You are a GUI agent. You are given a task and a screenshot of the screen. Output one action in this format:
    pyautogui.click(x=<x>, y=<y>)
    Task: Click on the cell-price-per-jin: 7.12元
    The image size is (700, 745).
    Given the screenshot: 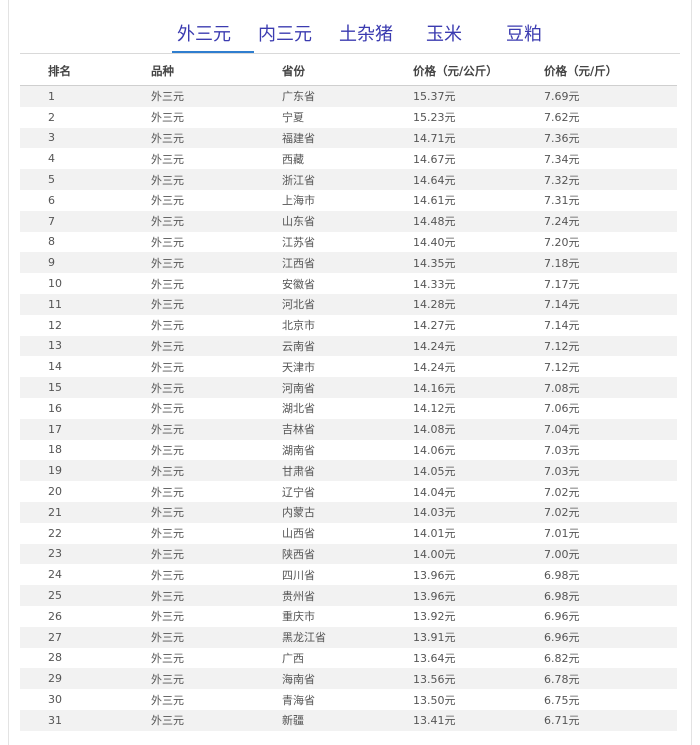 What is the action you would take?
    pyautogui.click(x=562, y=367)
    